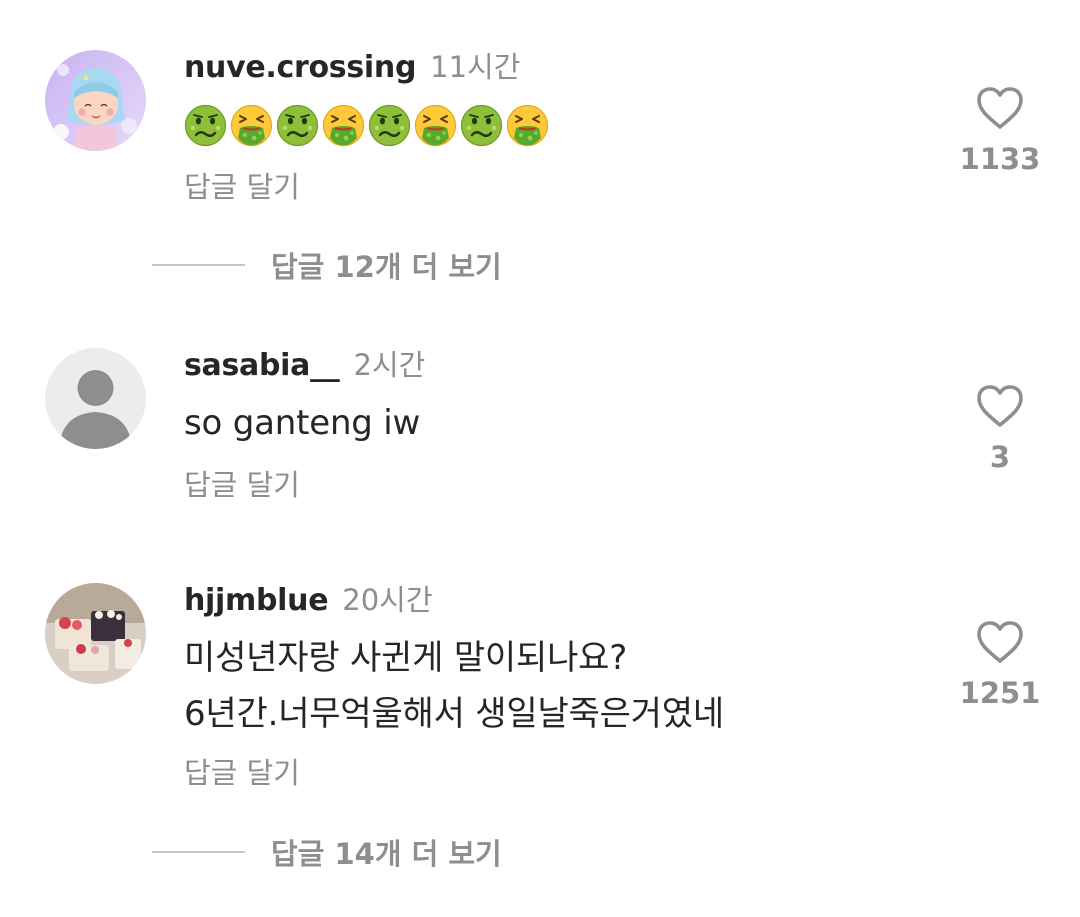 This screenshot has width=1080, height=917. Describe the element at coordinates (475, 67) in the screenshot. I see `comment-time: 11시간` at that location.